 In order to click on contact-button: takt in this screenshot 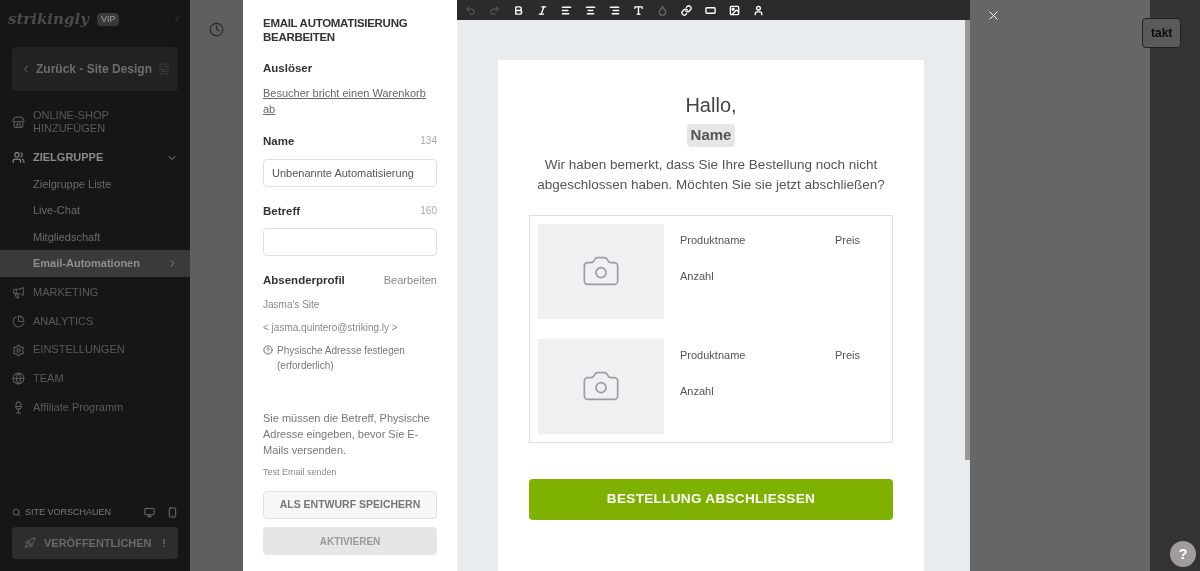, I will do `click(1162, 33)`.